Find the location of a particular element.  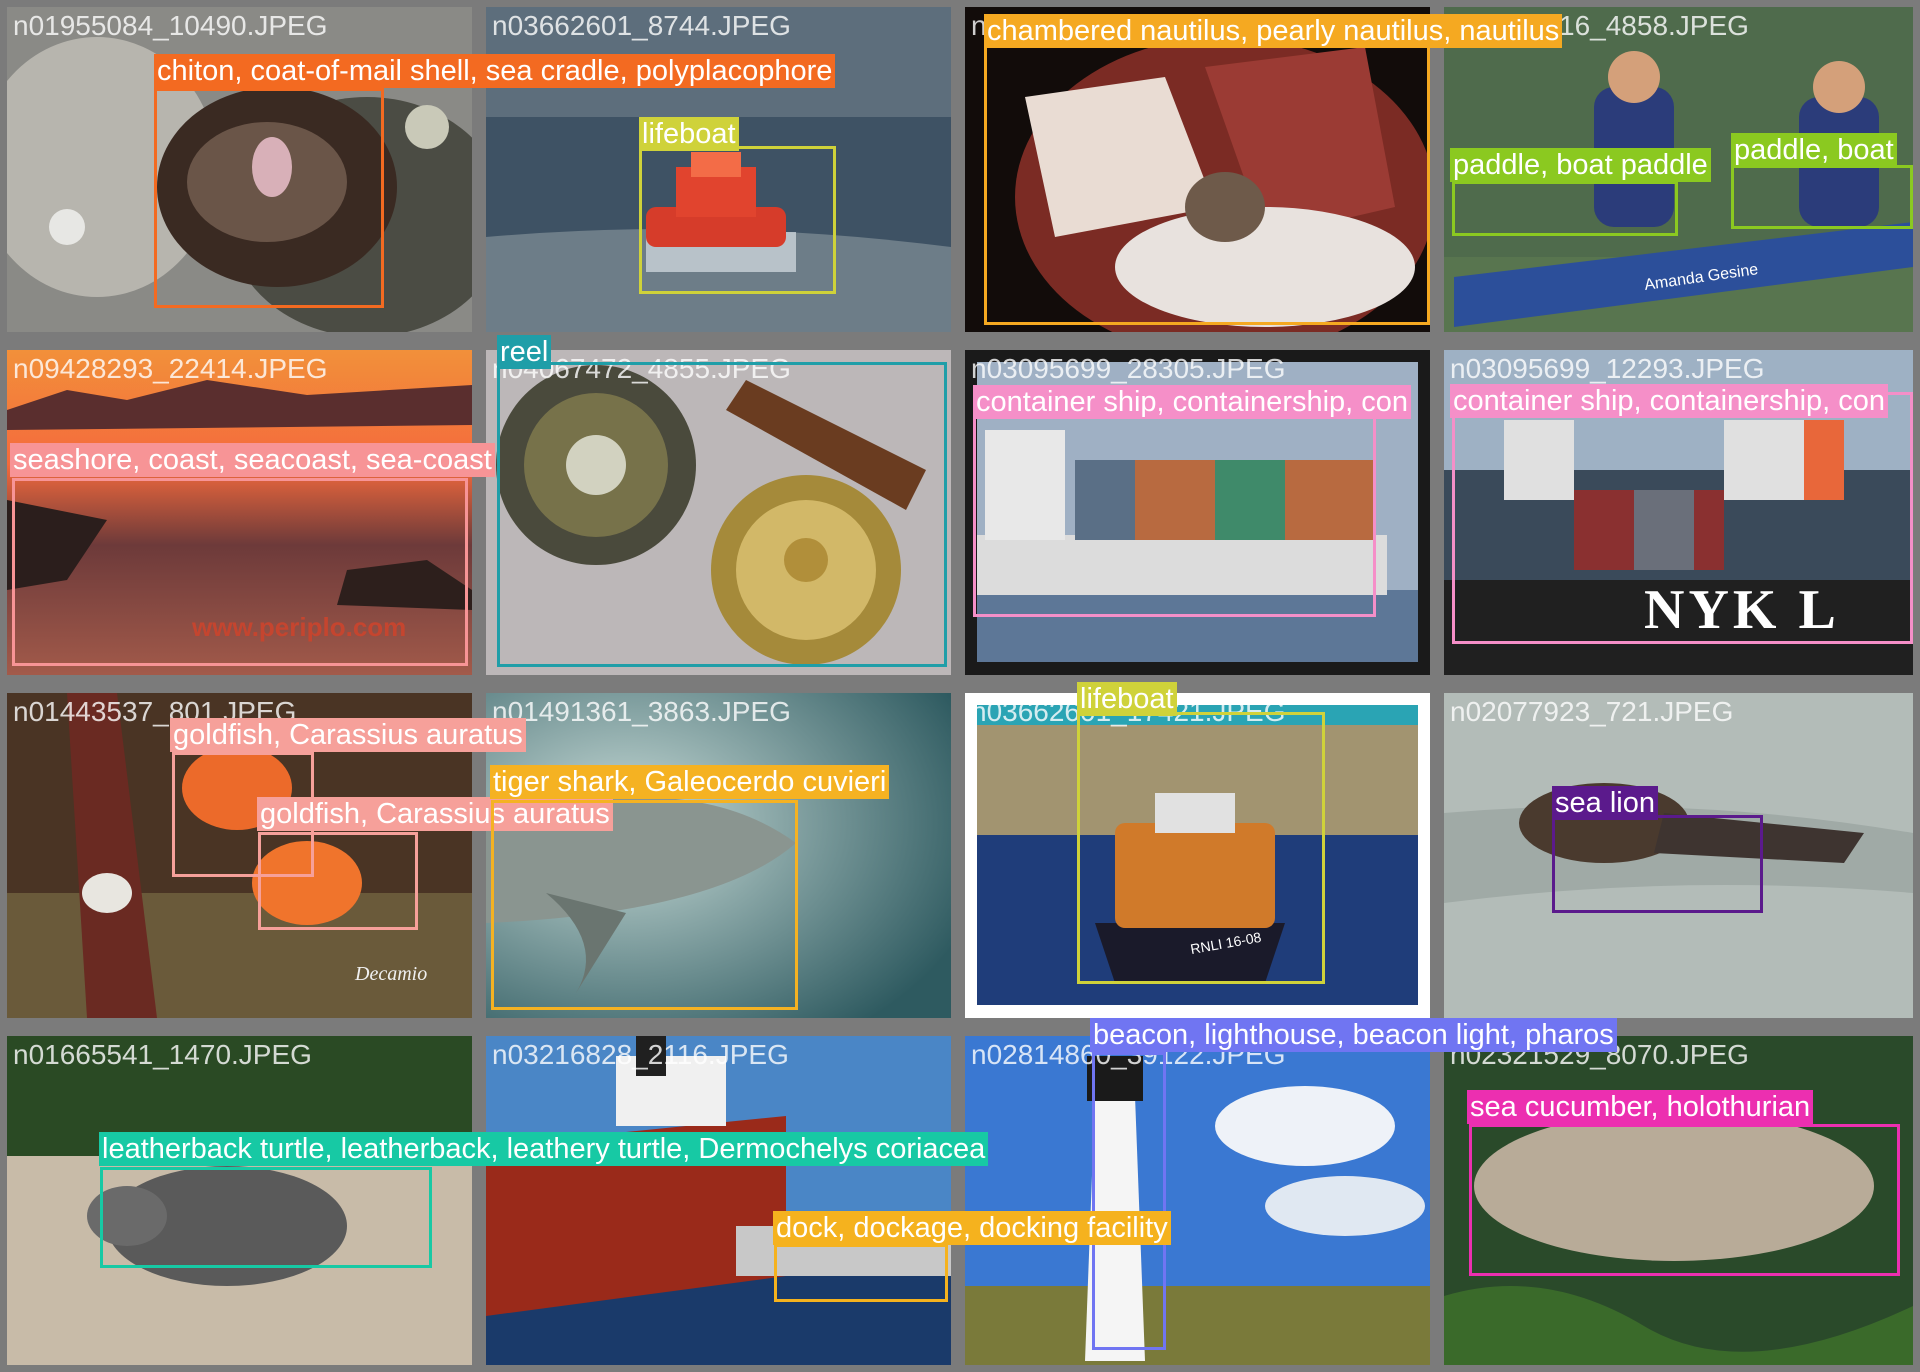

watermark-text: www.periplo.com is located at coordinates (299, 627).